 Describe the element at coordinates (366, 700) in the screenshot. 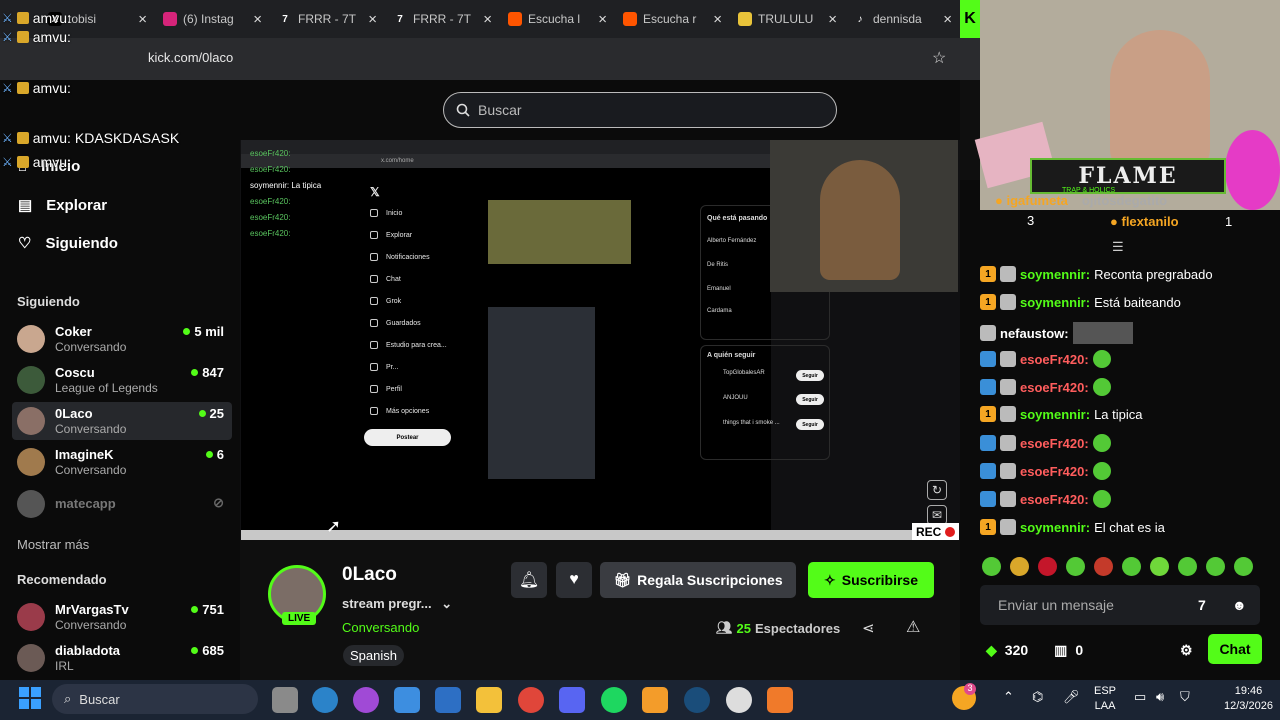

I see `copilot-icon` at that location.